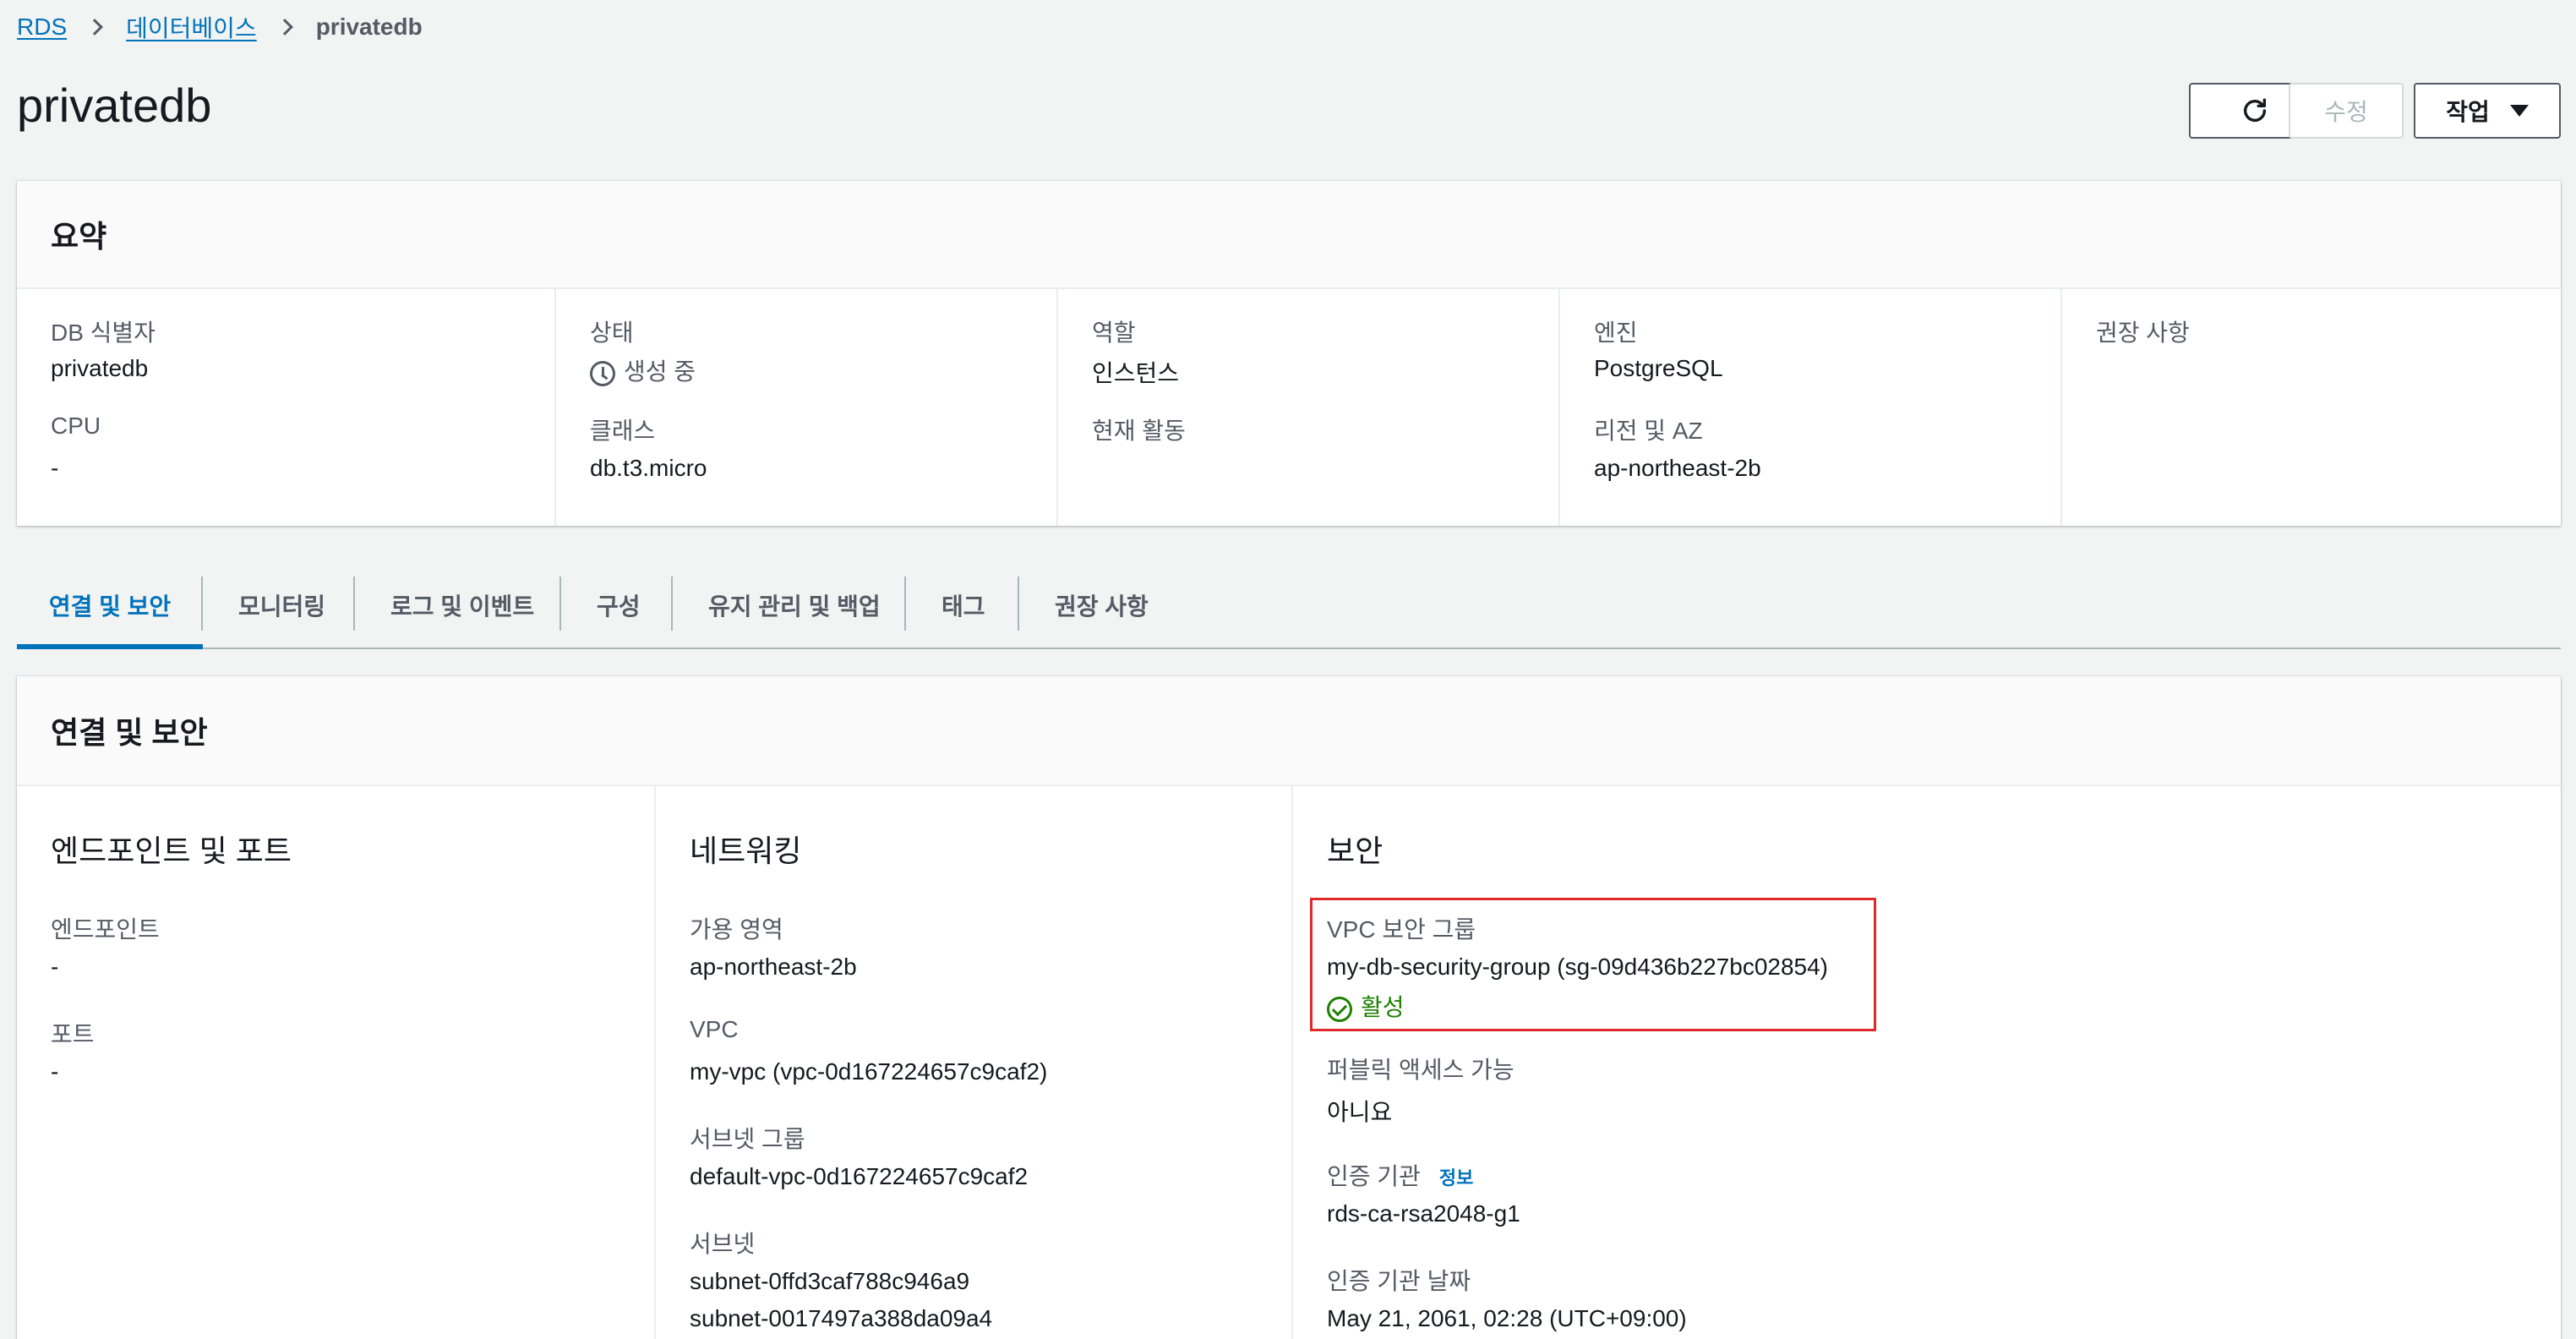 Image resolution: width=2576 pixels, height=1339 pixels. Describe the element at coordinates (42, 27) in the screenshot. I see `breadcrumb-rds: RDS` at that location.